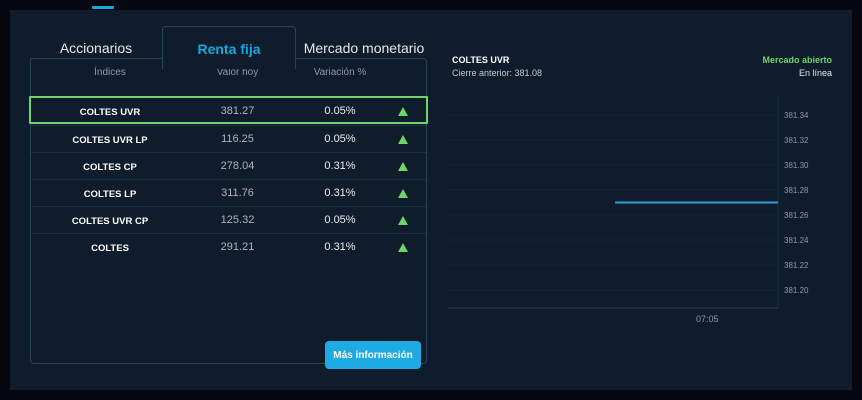  Describe the element at coordinates (110, 221) in the screenshot. I see `row-name: COLTES UVR CP` at that location.